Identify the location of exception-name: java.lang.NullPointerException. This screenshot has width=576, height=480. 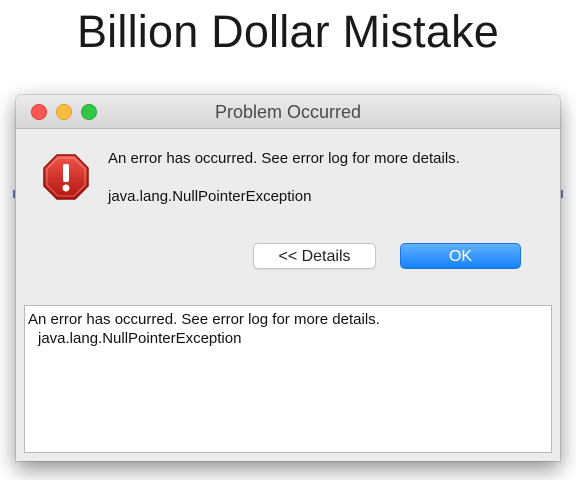
(210, 196).